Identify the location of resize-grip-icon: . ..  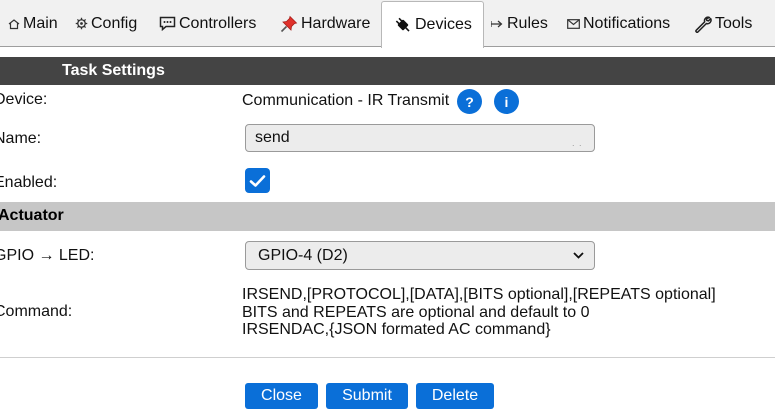
(577, 143).